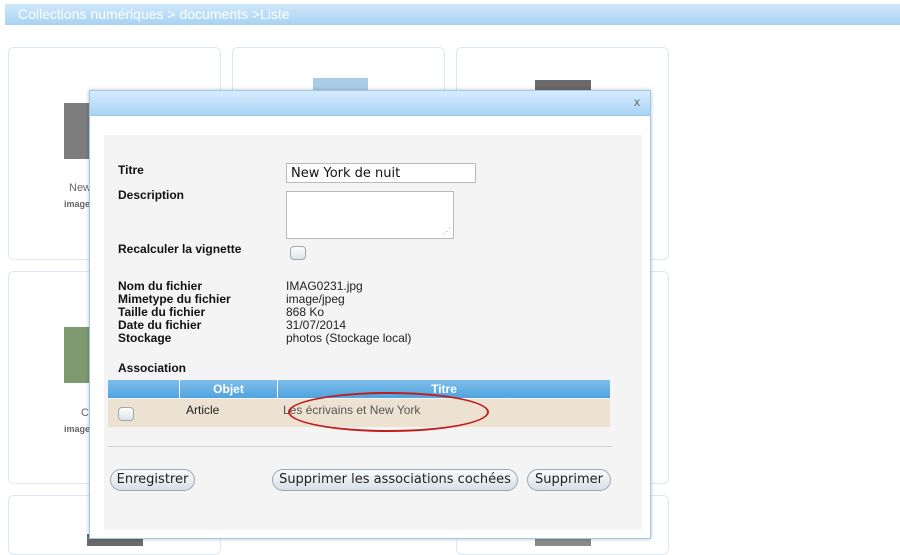 The width and height of the screenshot is (900, 555). What do you see at coordinates (359, 389) in the screenshot?
I see `association-table-header: Objet Titre` at bounding box center [359, 389].